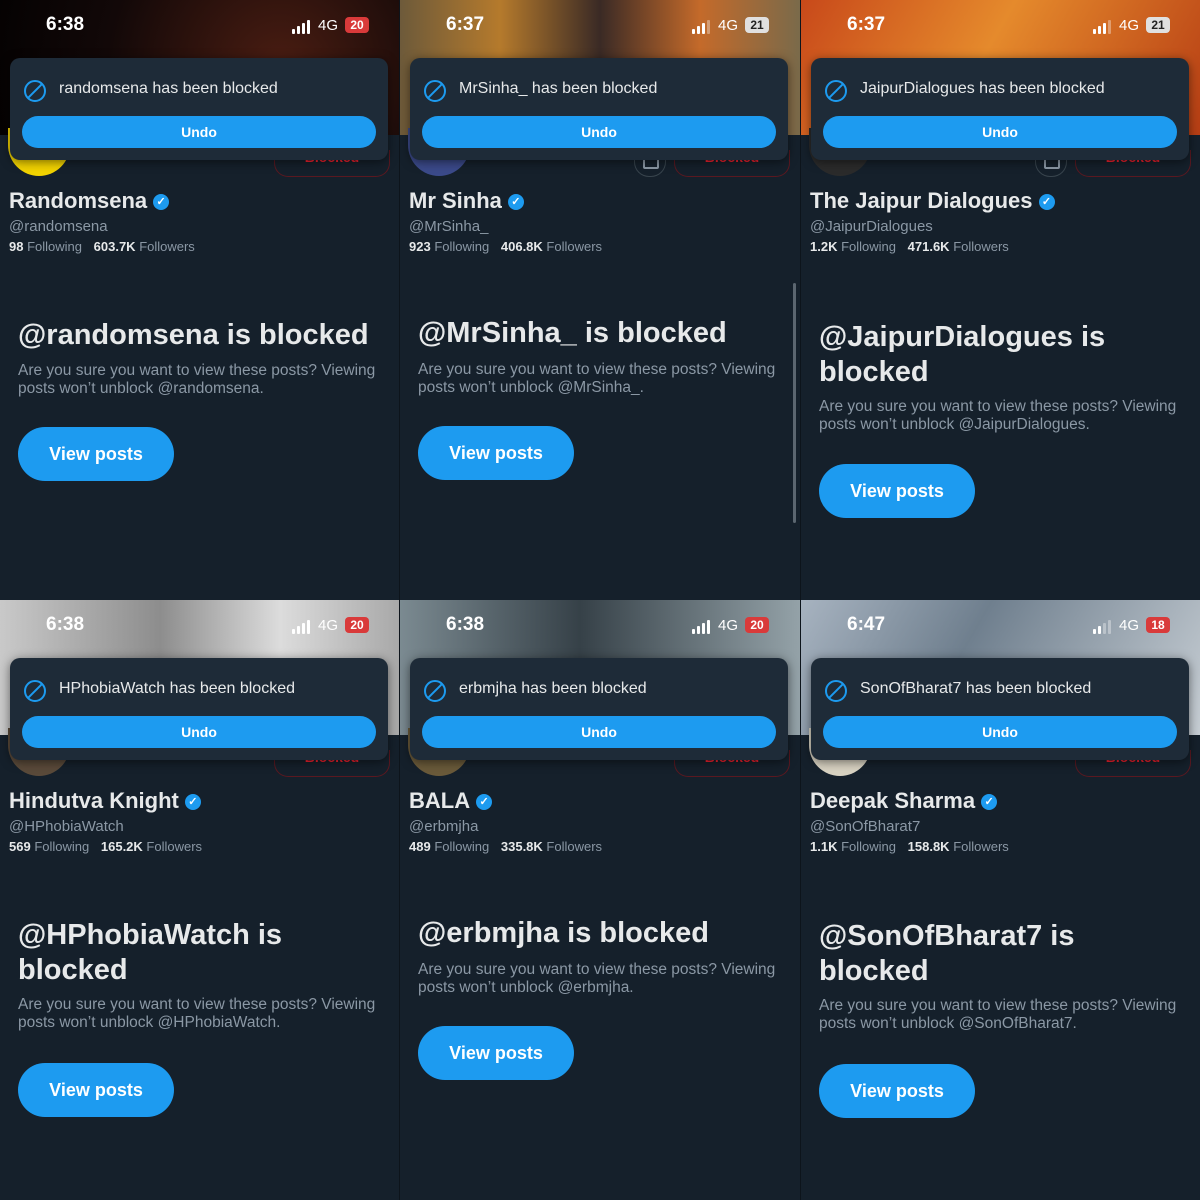 This screenshot has height=1200, width=1200. Describe the element at coordinates (853, 846) in the screenshot. I see `following-link: 1.1K Following` at that location.